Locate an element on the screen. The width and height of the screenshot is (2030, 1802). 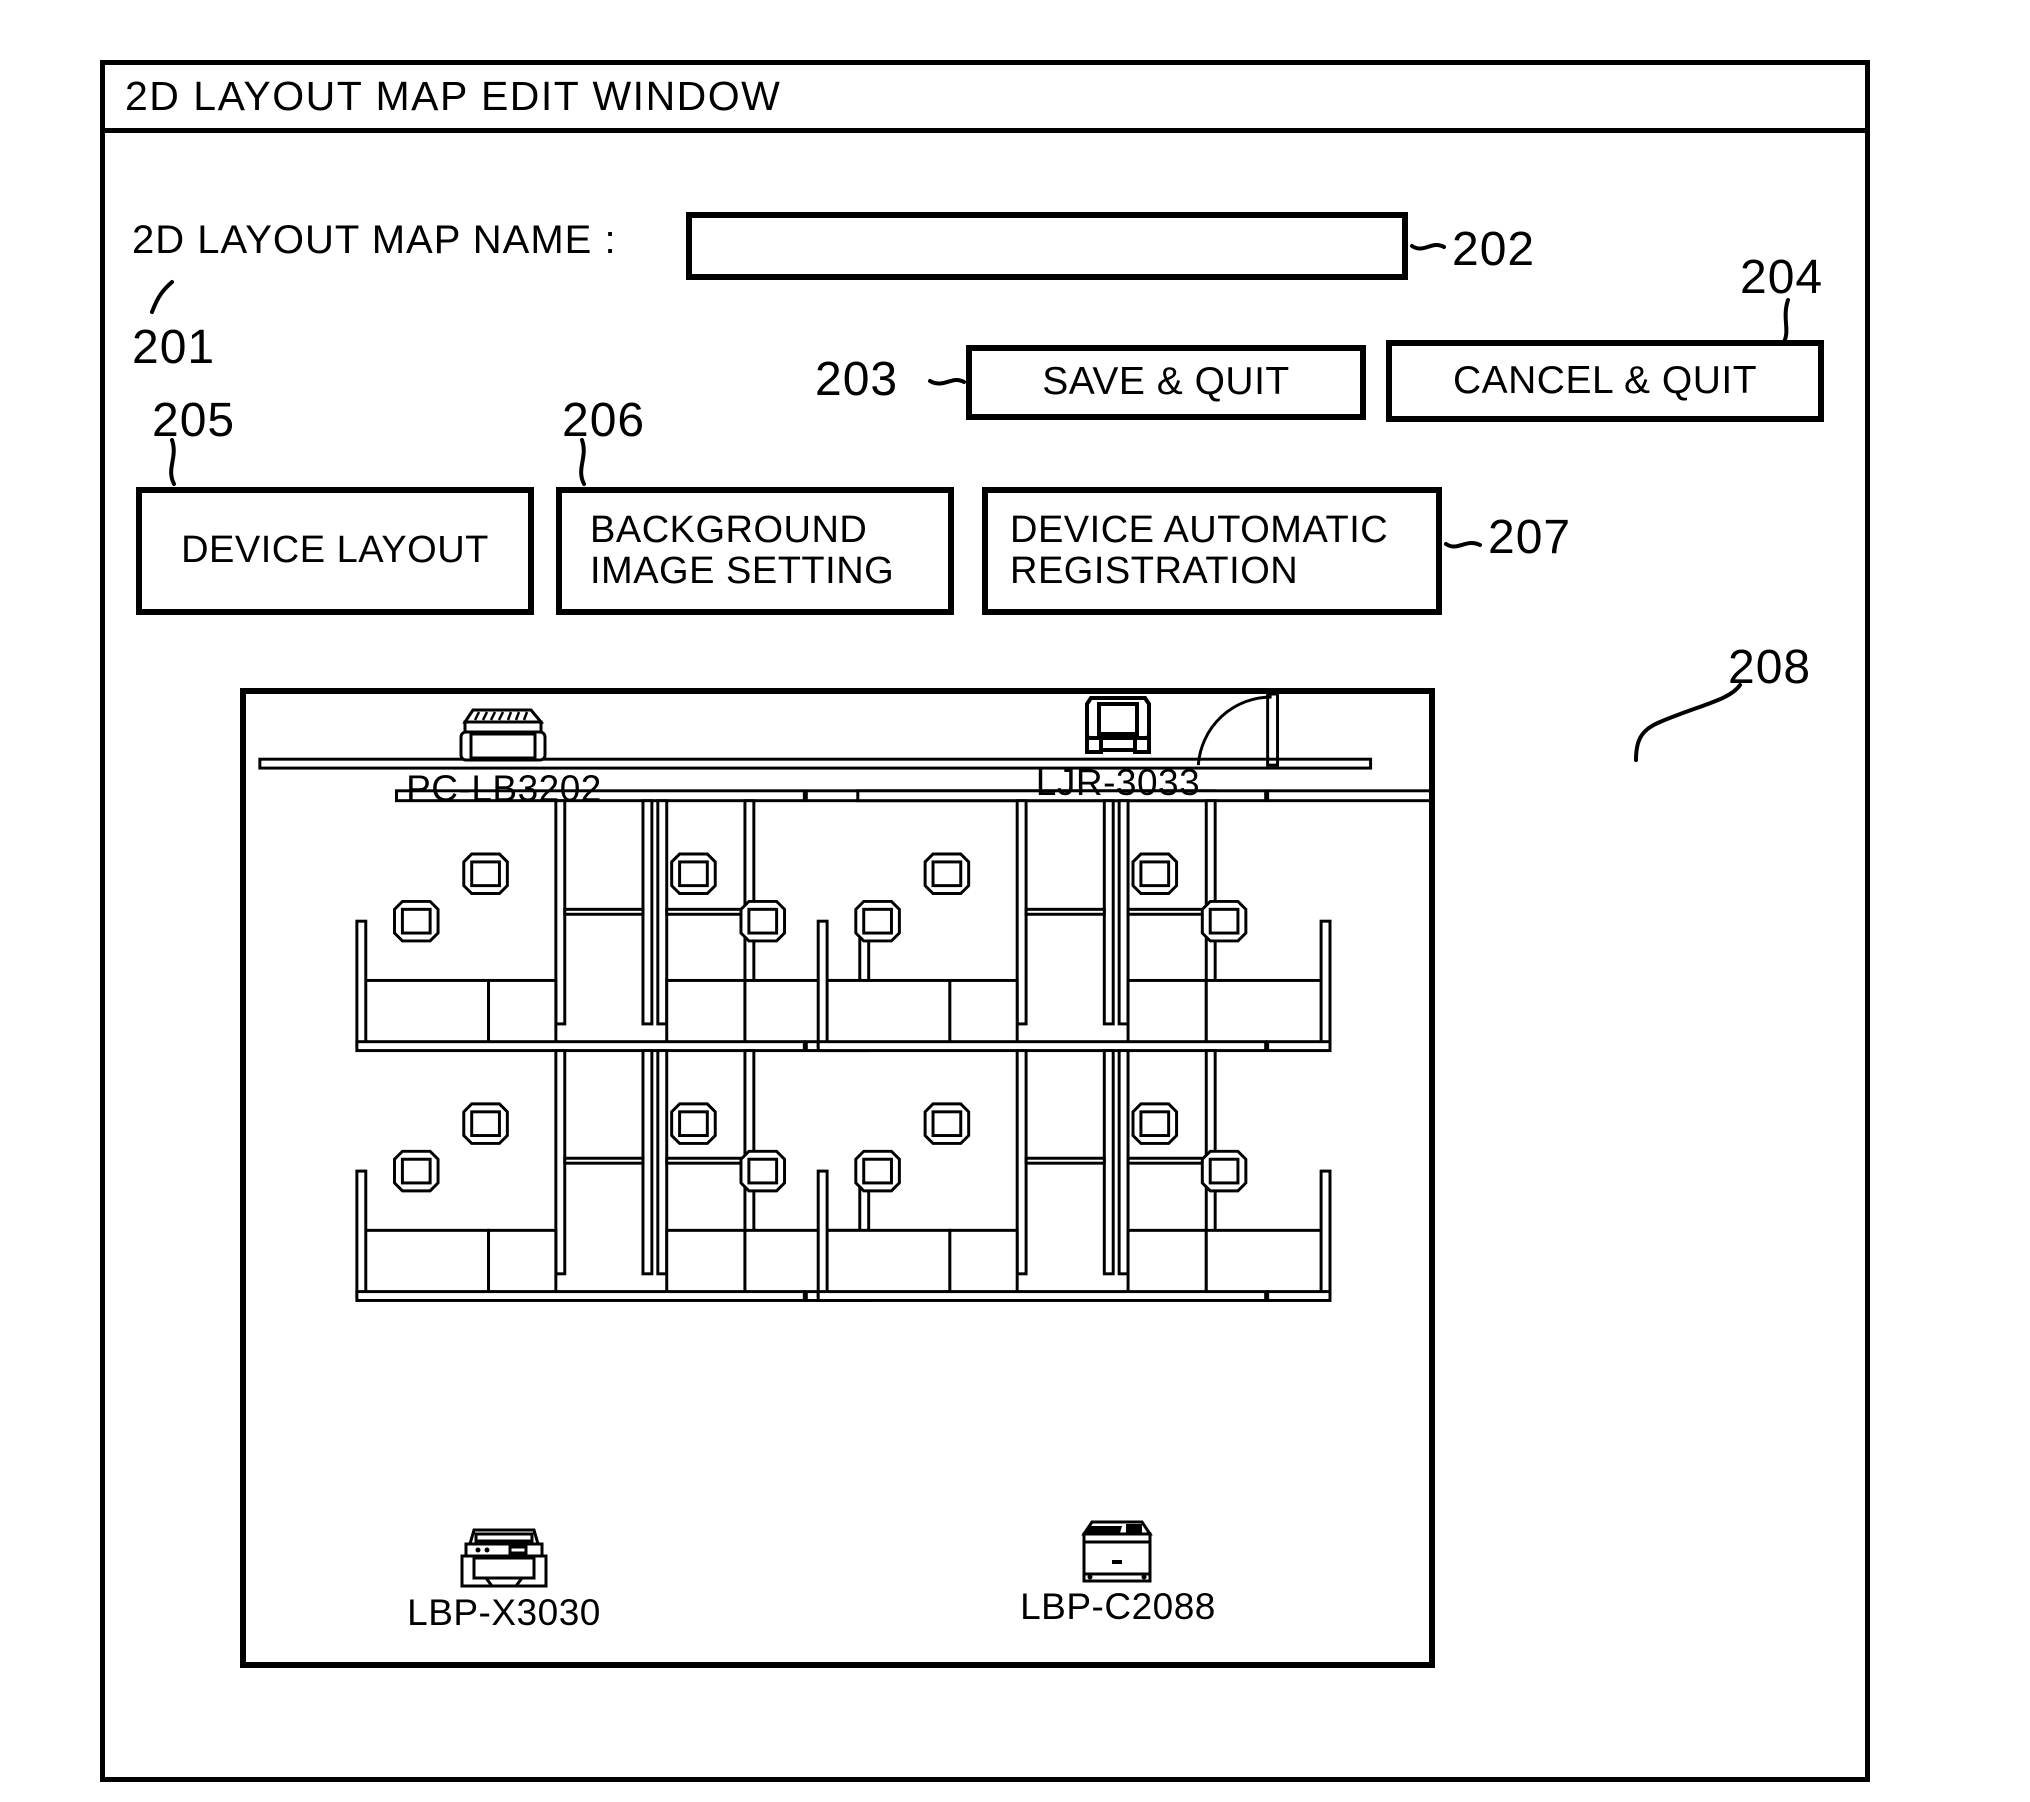
ref-numeral-203: 203 is located at coordinates (857, 379).